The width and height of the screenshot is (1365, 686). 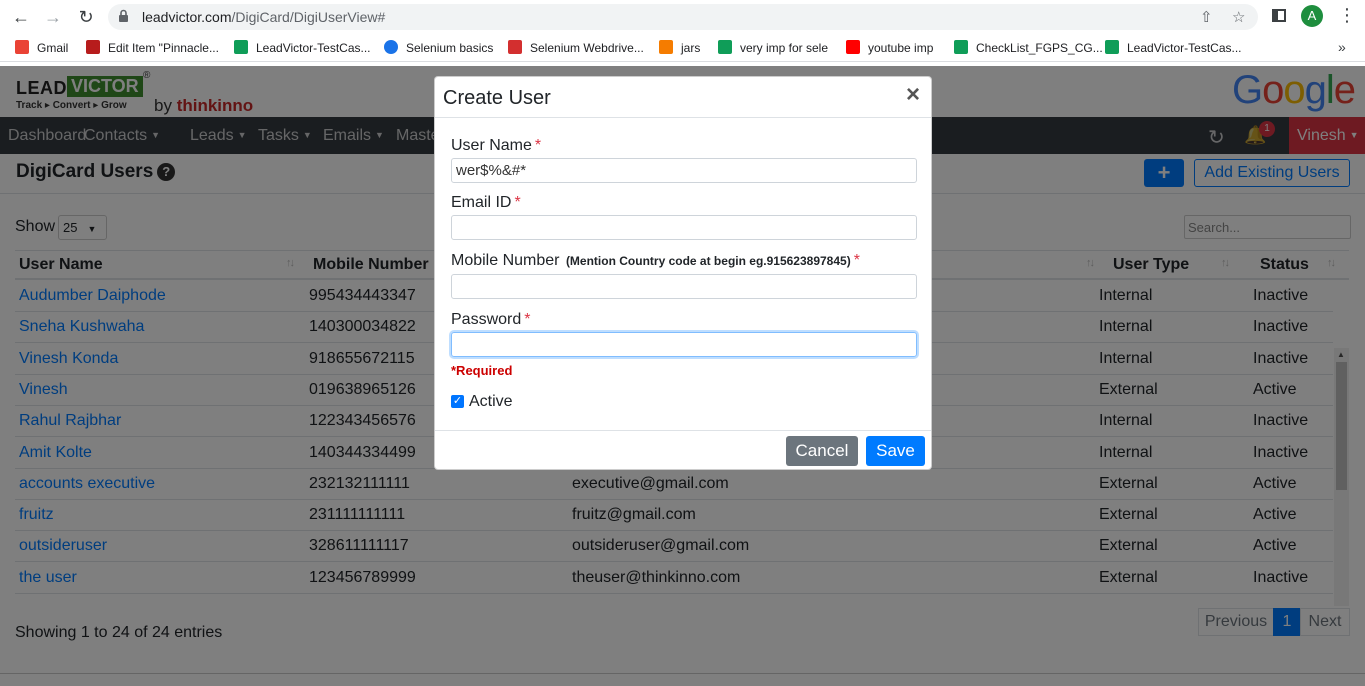 I want to click on email-field, so click(x=684, y=227).